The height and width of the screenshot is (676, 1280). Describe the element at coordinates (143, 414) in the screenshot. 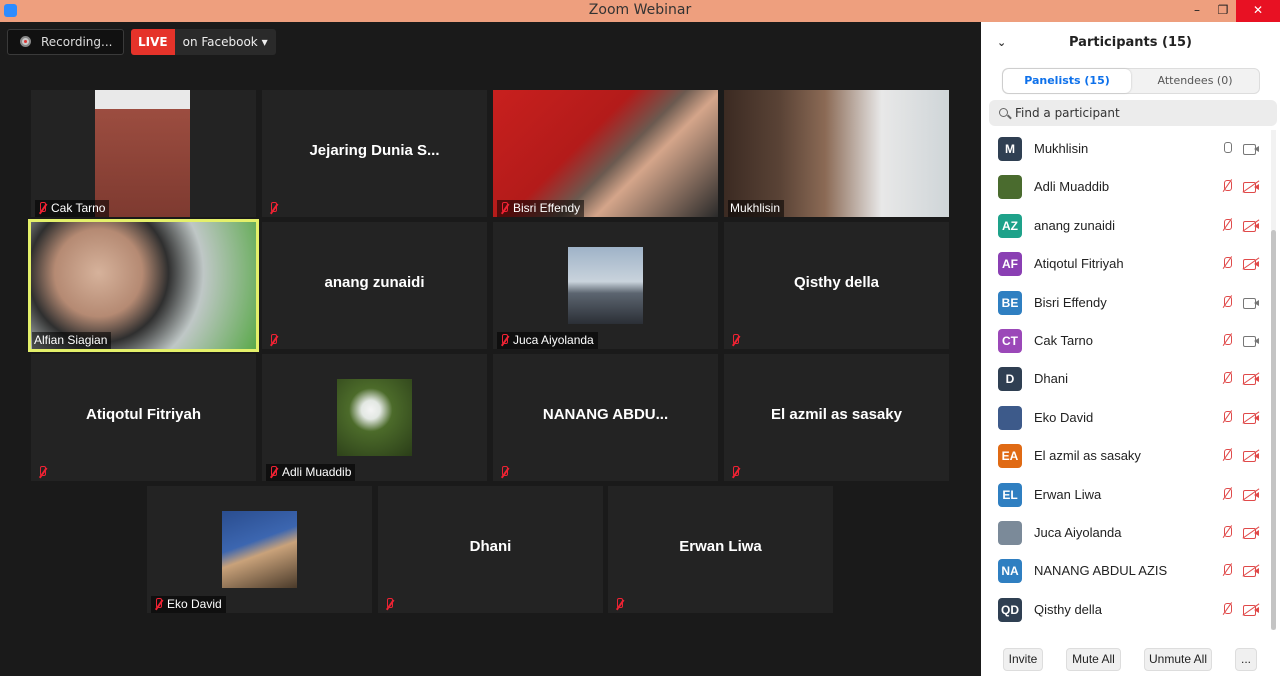

I see `participant-name: Atiqotul Fitriyah` at that location.